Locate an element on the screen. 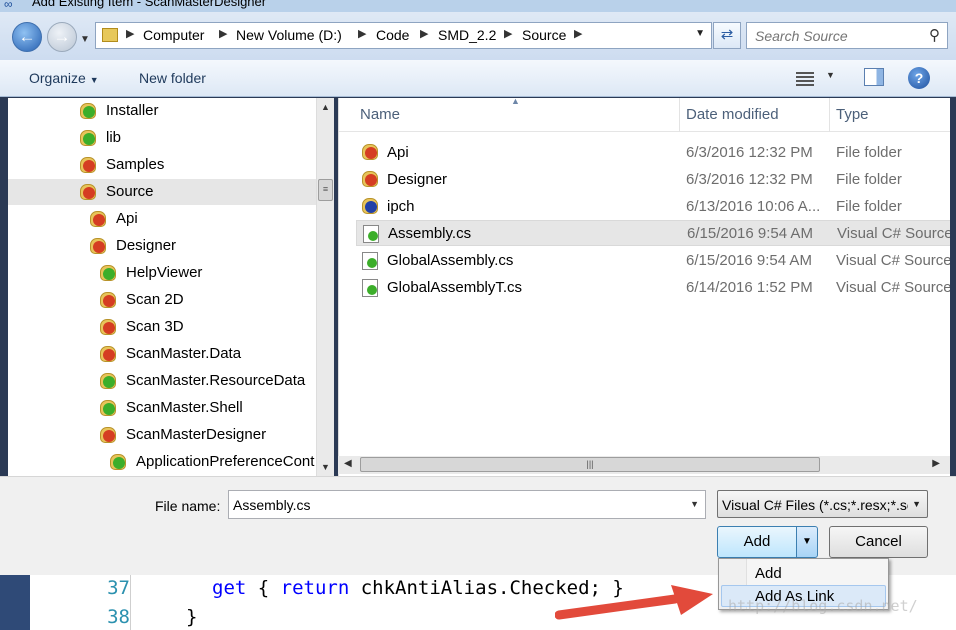 The width and height of the screenshot is (956, 630). breadcrumb-computer: Computer is located at coordinates (173, 35).